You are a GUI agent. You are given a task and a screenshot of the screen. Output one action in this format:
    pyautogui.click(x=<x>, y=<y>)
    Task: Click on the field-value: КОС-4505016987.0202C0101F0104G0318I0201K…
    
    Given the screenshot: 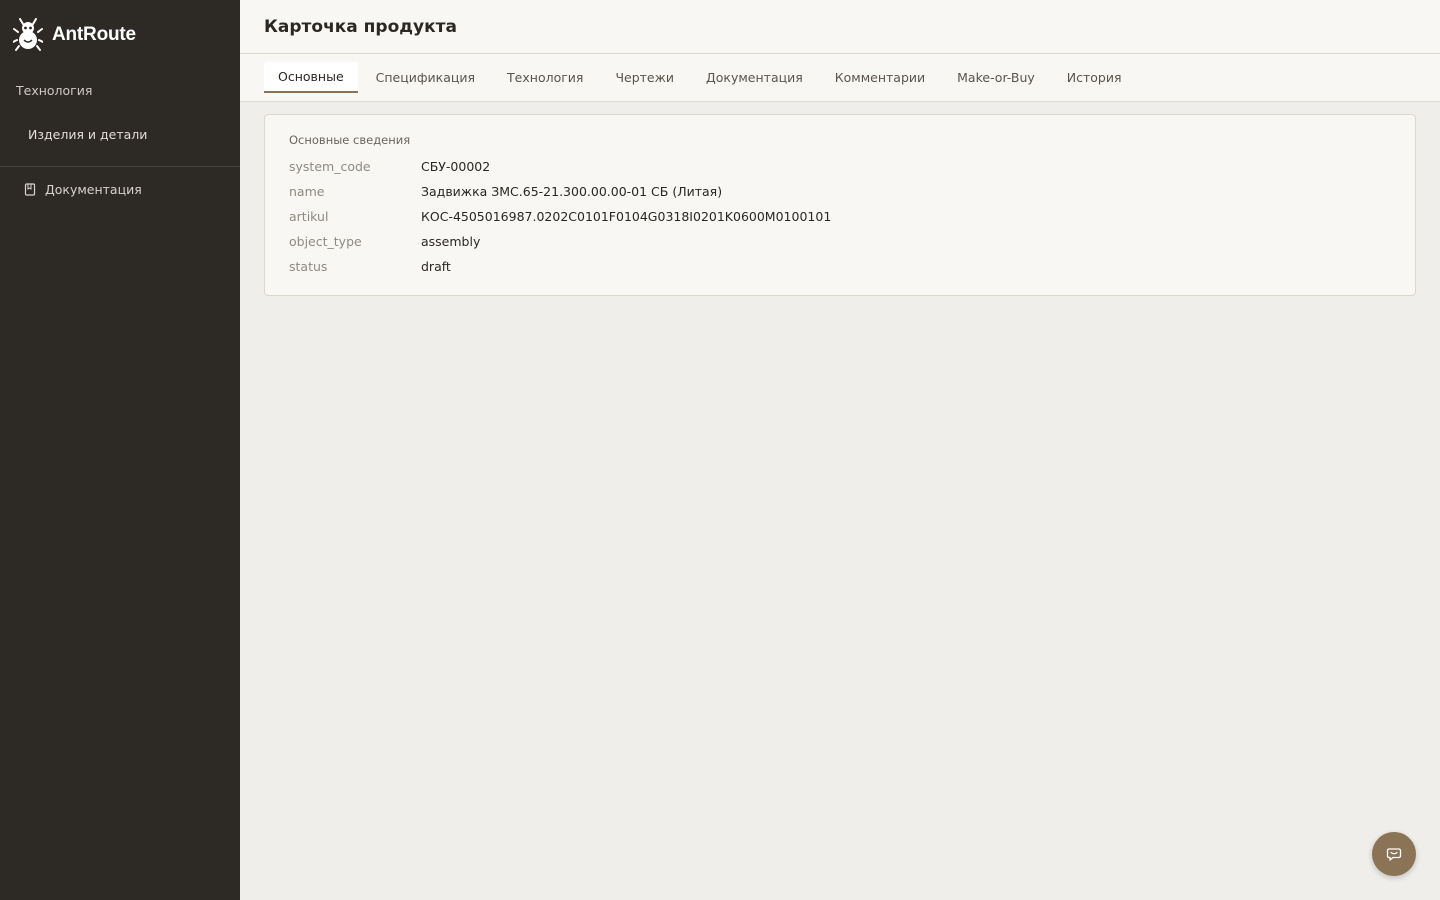 What is the action you would take?
    pyautogui.click(x=626, y=216)
    